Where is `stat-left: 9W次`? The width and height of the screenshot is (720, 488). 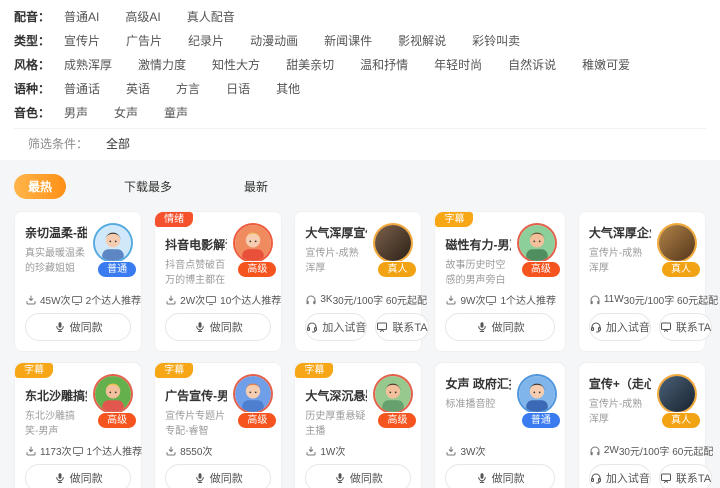 stat-left: 9W次 is located at coordinates (465, 299).